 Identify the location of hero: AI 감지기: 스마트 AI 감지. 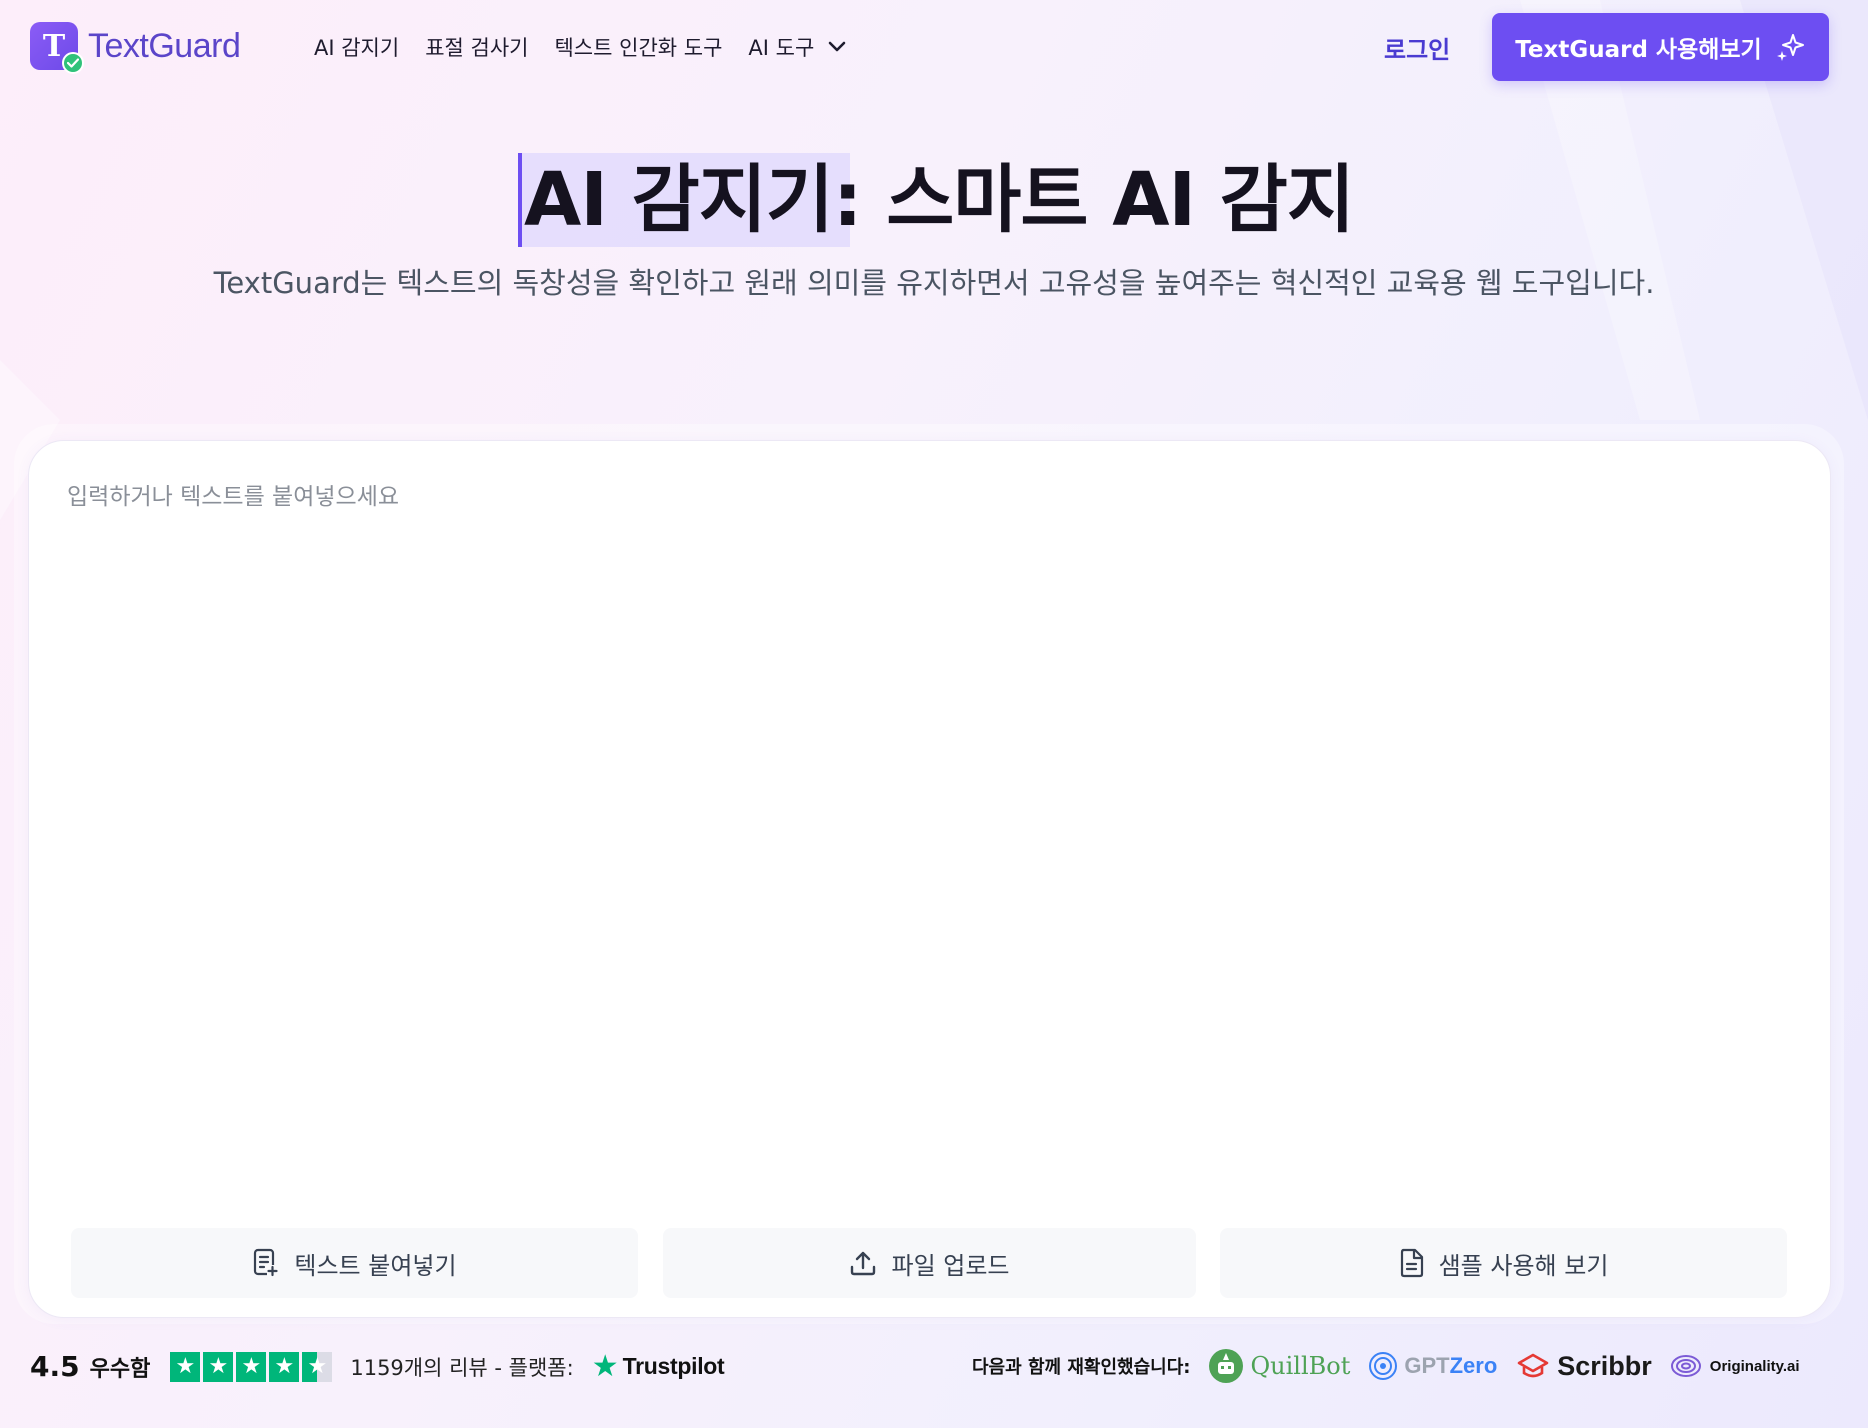
(934, 200).